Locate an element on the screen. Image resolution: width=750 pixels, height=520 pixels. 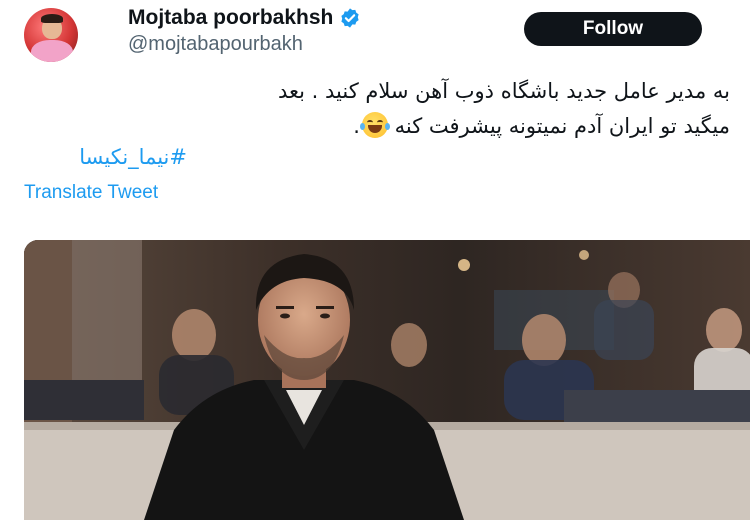
avatar-hair is located at coordinates (52, 18).